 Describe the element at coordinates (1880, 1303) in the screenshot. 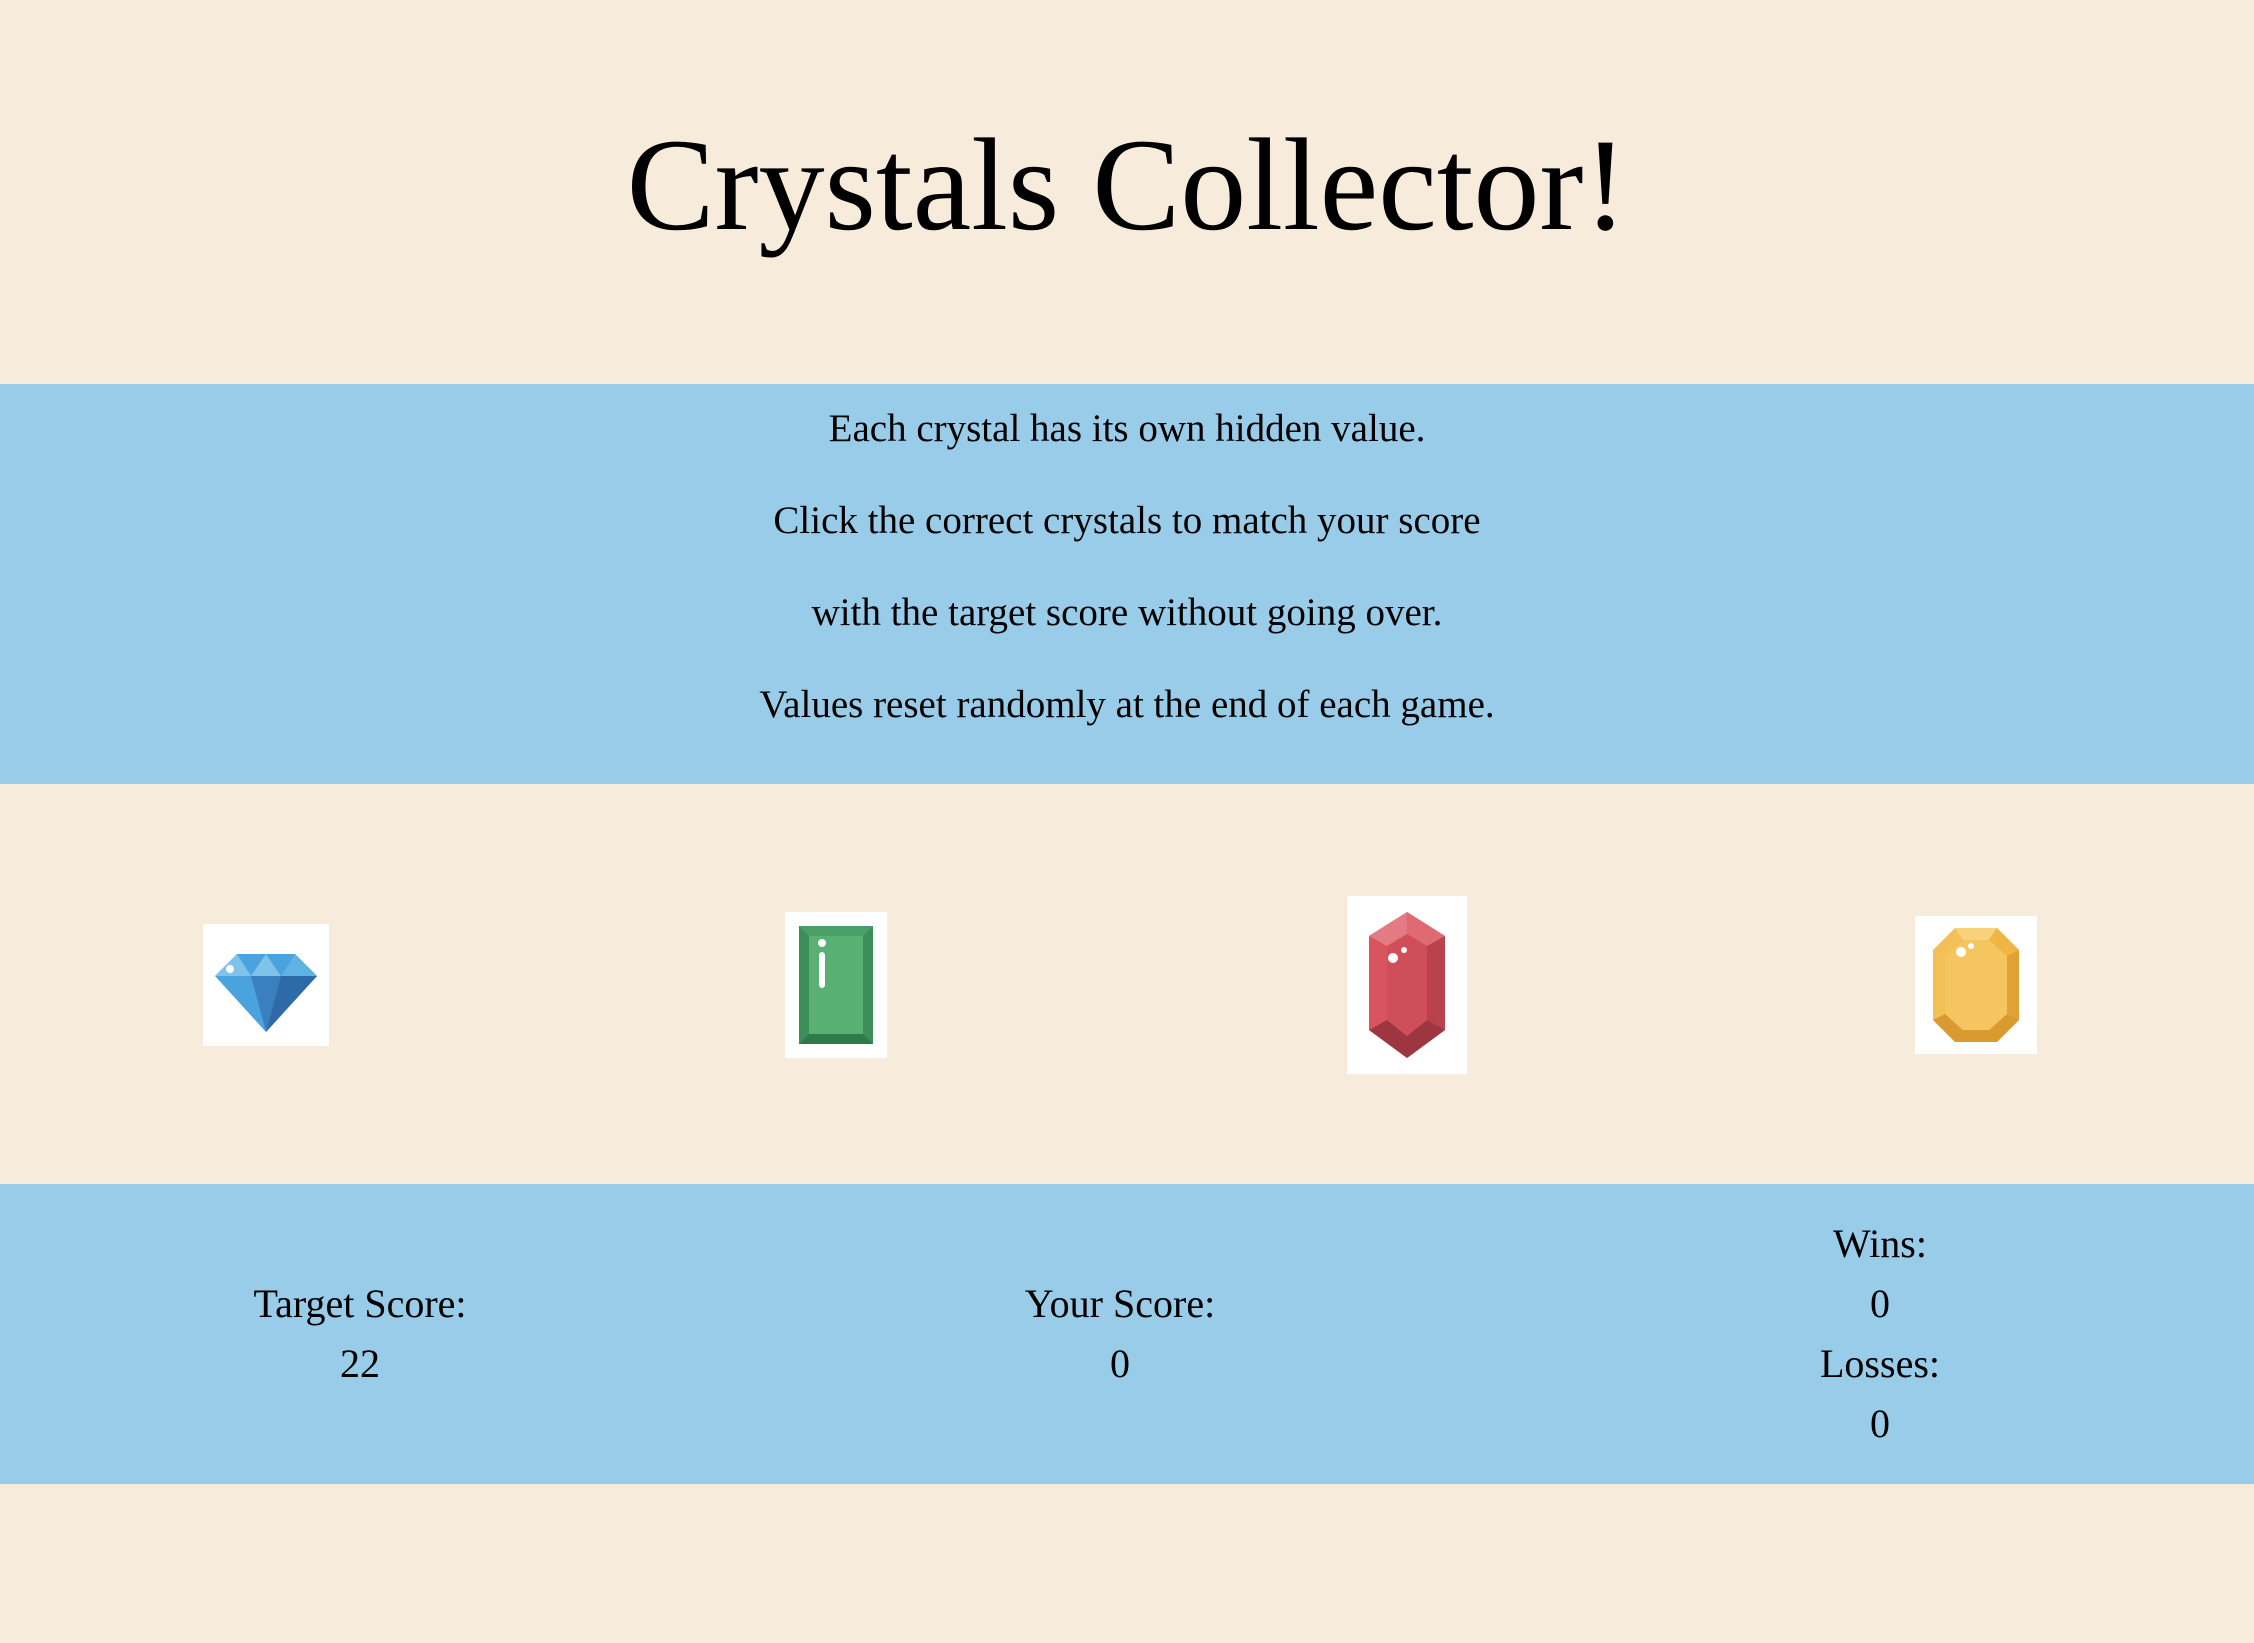

I see `wins-value: 0` at that location.